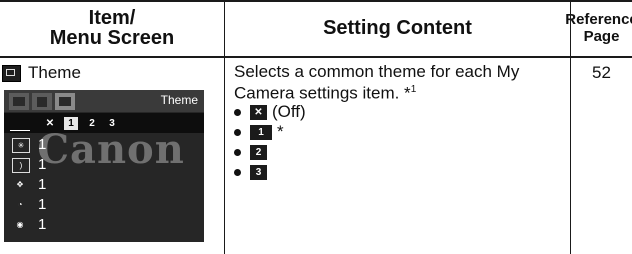 The image size is (632, 254). I want to click on theme-option-1: 1, so click(71, 123).